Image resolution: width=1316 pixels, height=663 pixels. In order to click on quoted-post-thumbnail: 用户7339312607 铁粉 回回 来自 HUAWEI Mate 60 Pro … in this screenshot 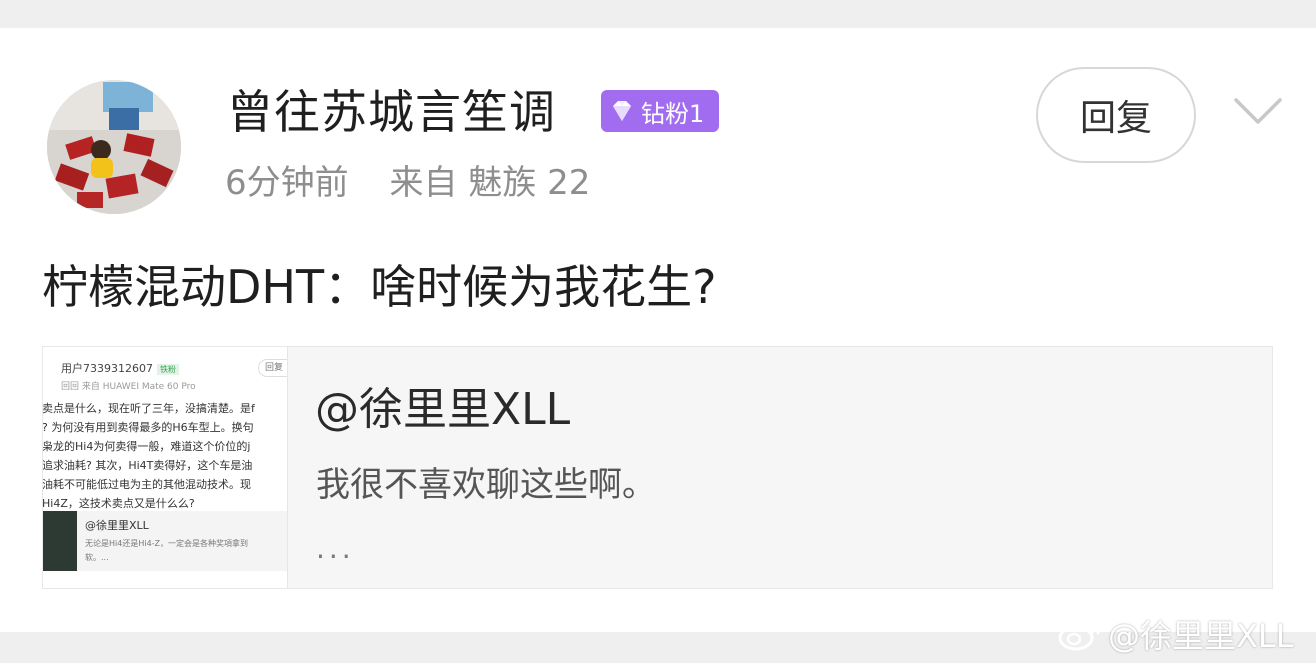, I will do `click(165, 467)`.